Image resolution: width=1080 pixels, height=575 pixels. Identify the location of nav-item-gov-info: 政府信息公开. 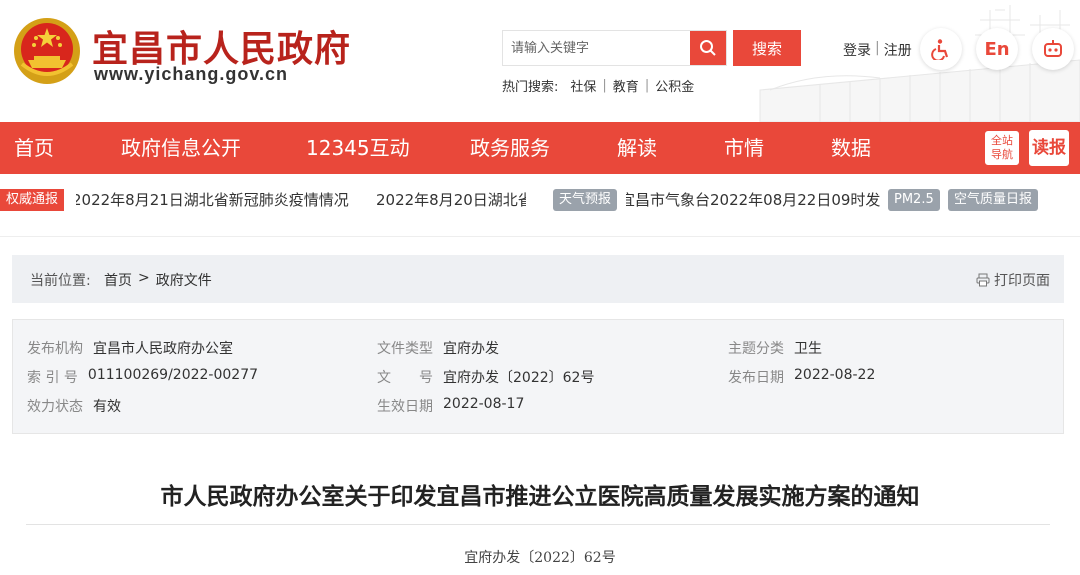
(181, 148).